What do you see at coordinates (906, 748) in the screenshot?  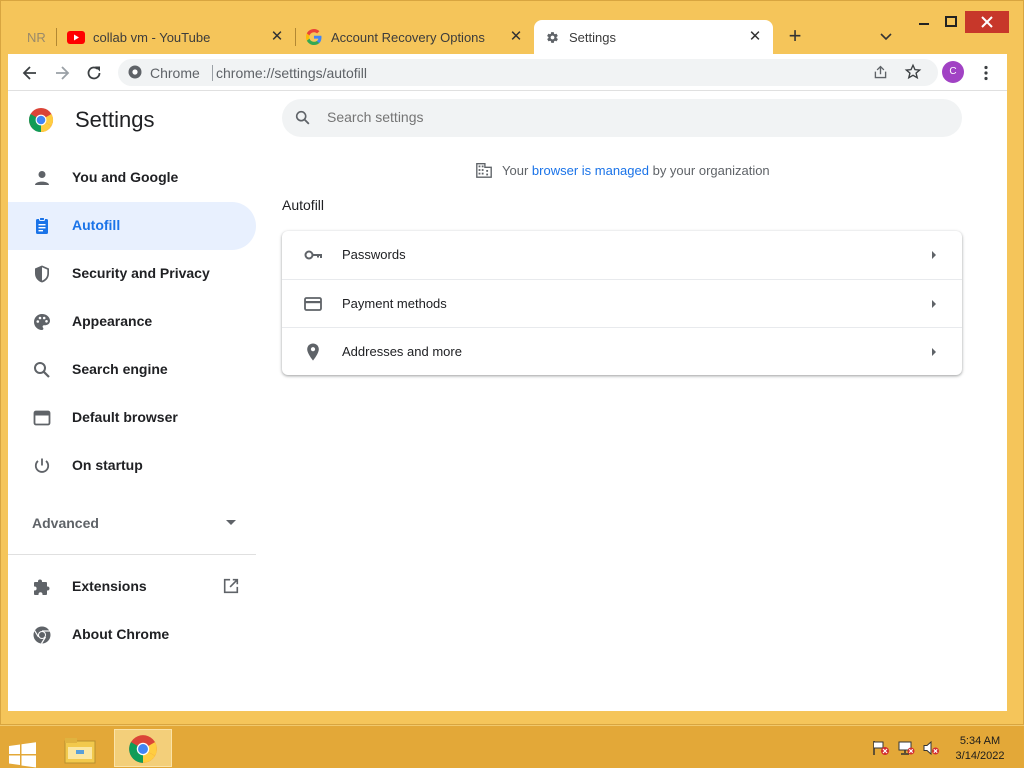 I see `network-icon` at bounding box center [906, 748].